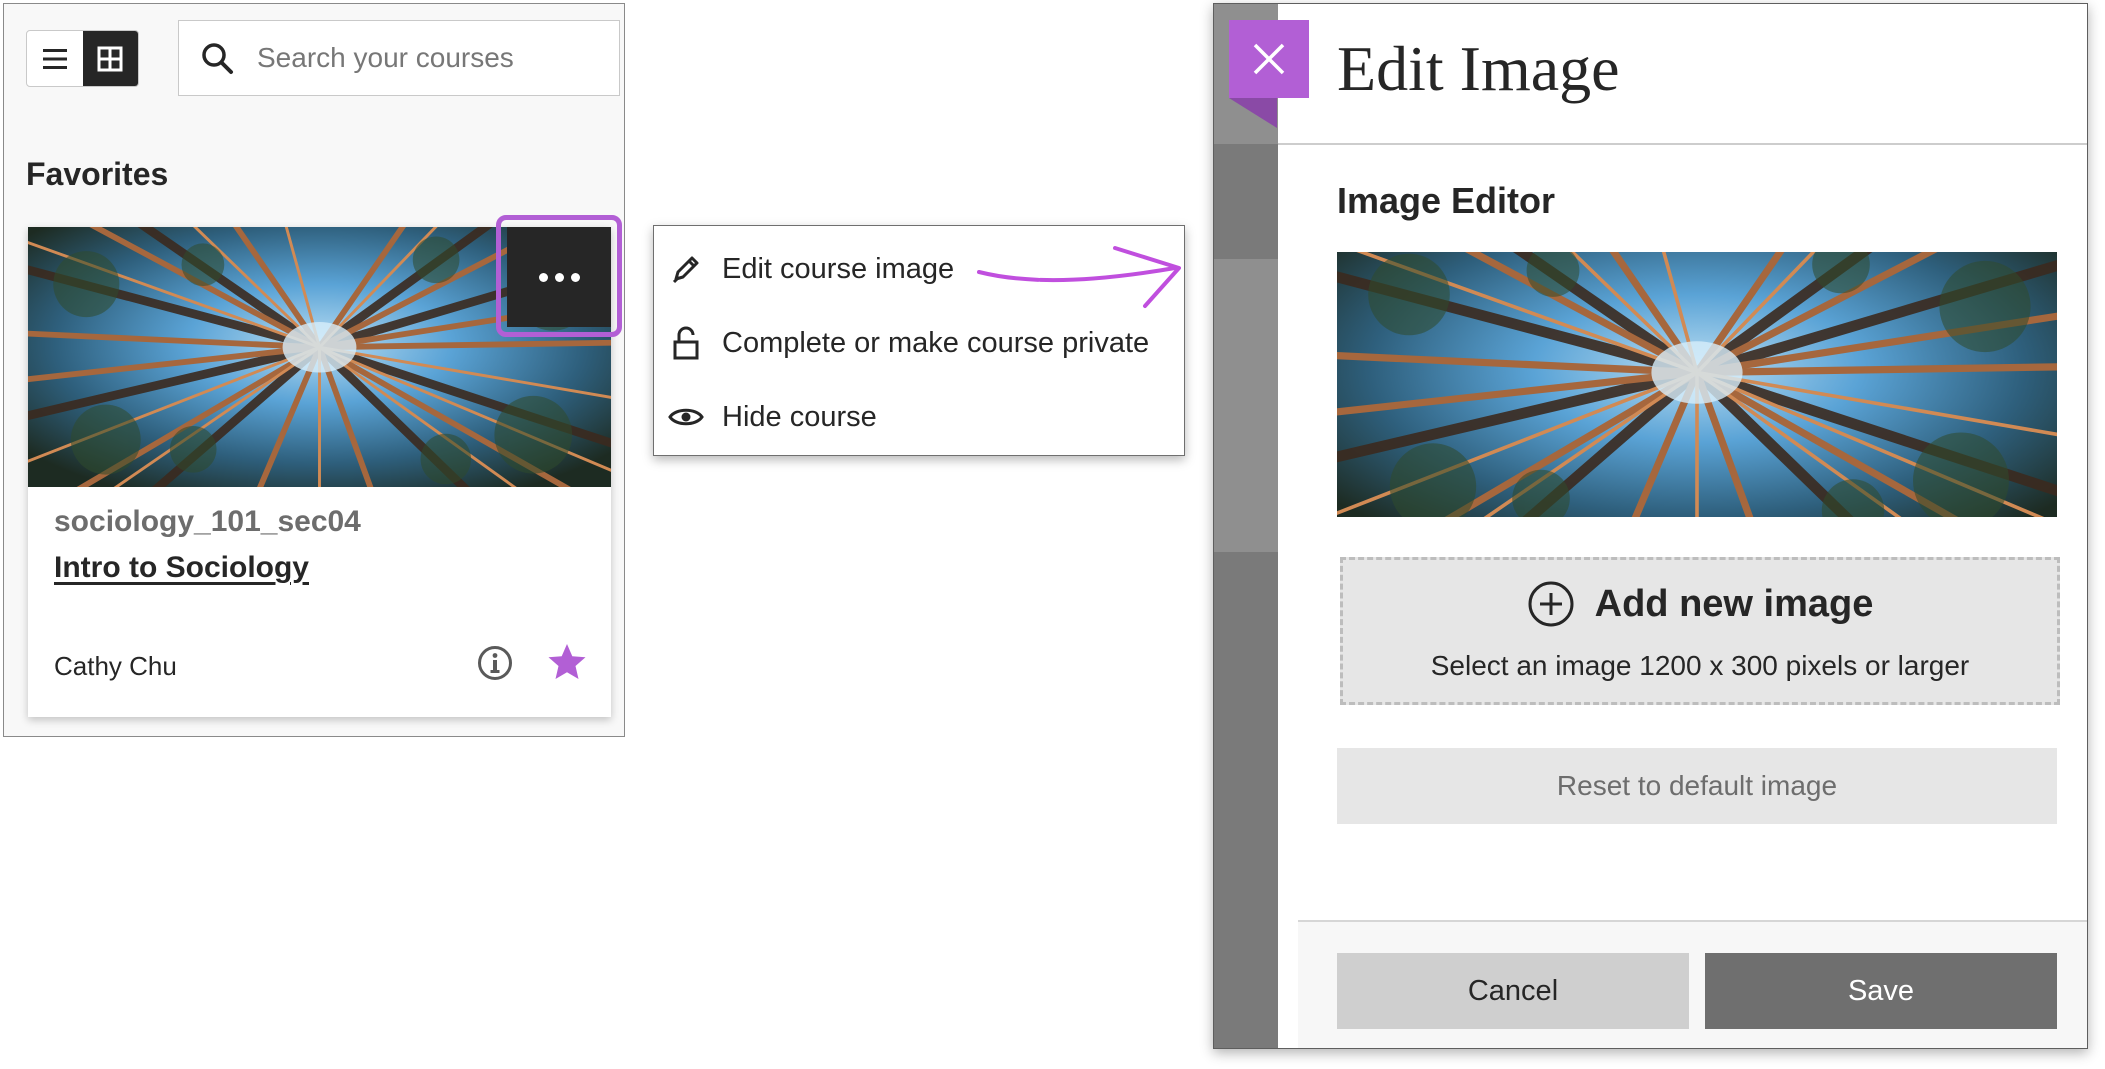  What do you see at coordinates (207, 521) in the screenshot?
I see `course-id: sociology_101_sec04` at bounding box center [207, 521].